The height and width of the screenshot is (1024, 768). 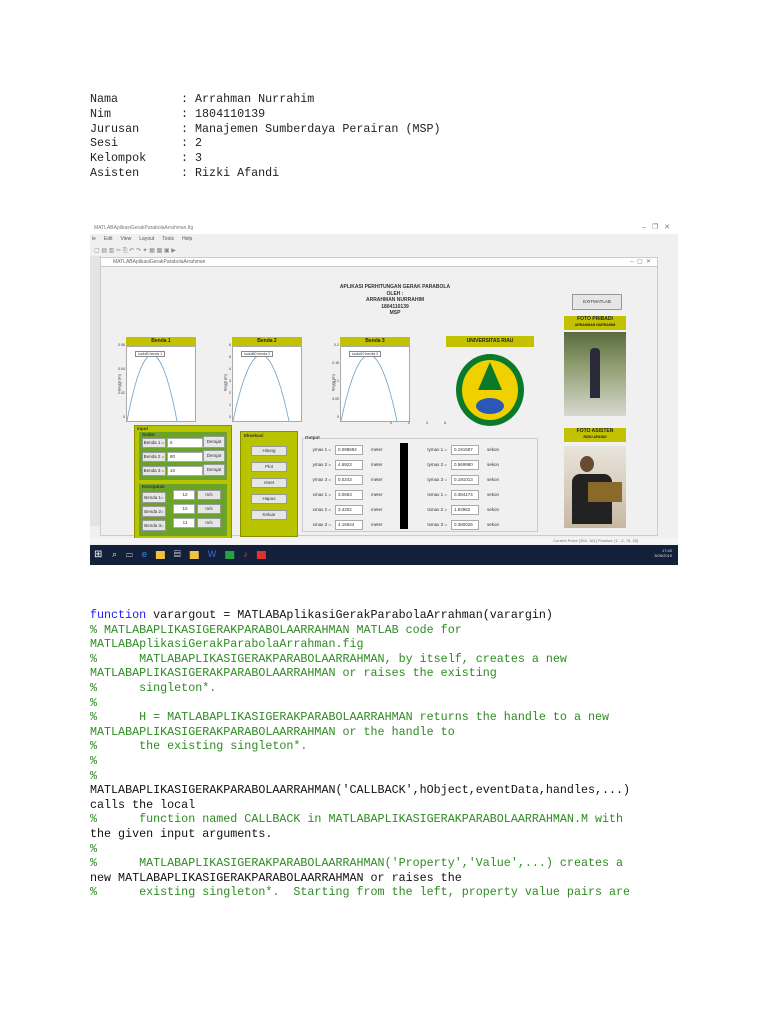 What do you see at coordinates (185, 471) in the screenshot?
I see `sudut-dropdown: 10` at bounding box center [185, 471].